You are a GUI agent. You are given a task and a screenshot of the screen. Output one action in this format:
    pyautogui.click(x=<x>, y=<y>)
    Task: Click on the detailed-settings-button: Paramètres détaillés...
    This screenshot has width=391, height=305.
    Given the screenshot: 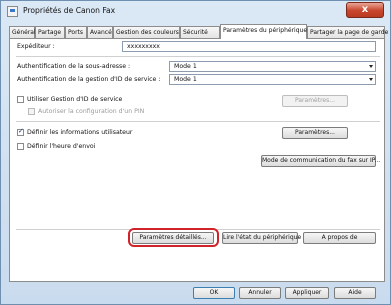 What is the action you would take?
    pyautogui.click(x=173, y=238)
    